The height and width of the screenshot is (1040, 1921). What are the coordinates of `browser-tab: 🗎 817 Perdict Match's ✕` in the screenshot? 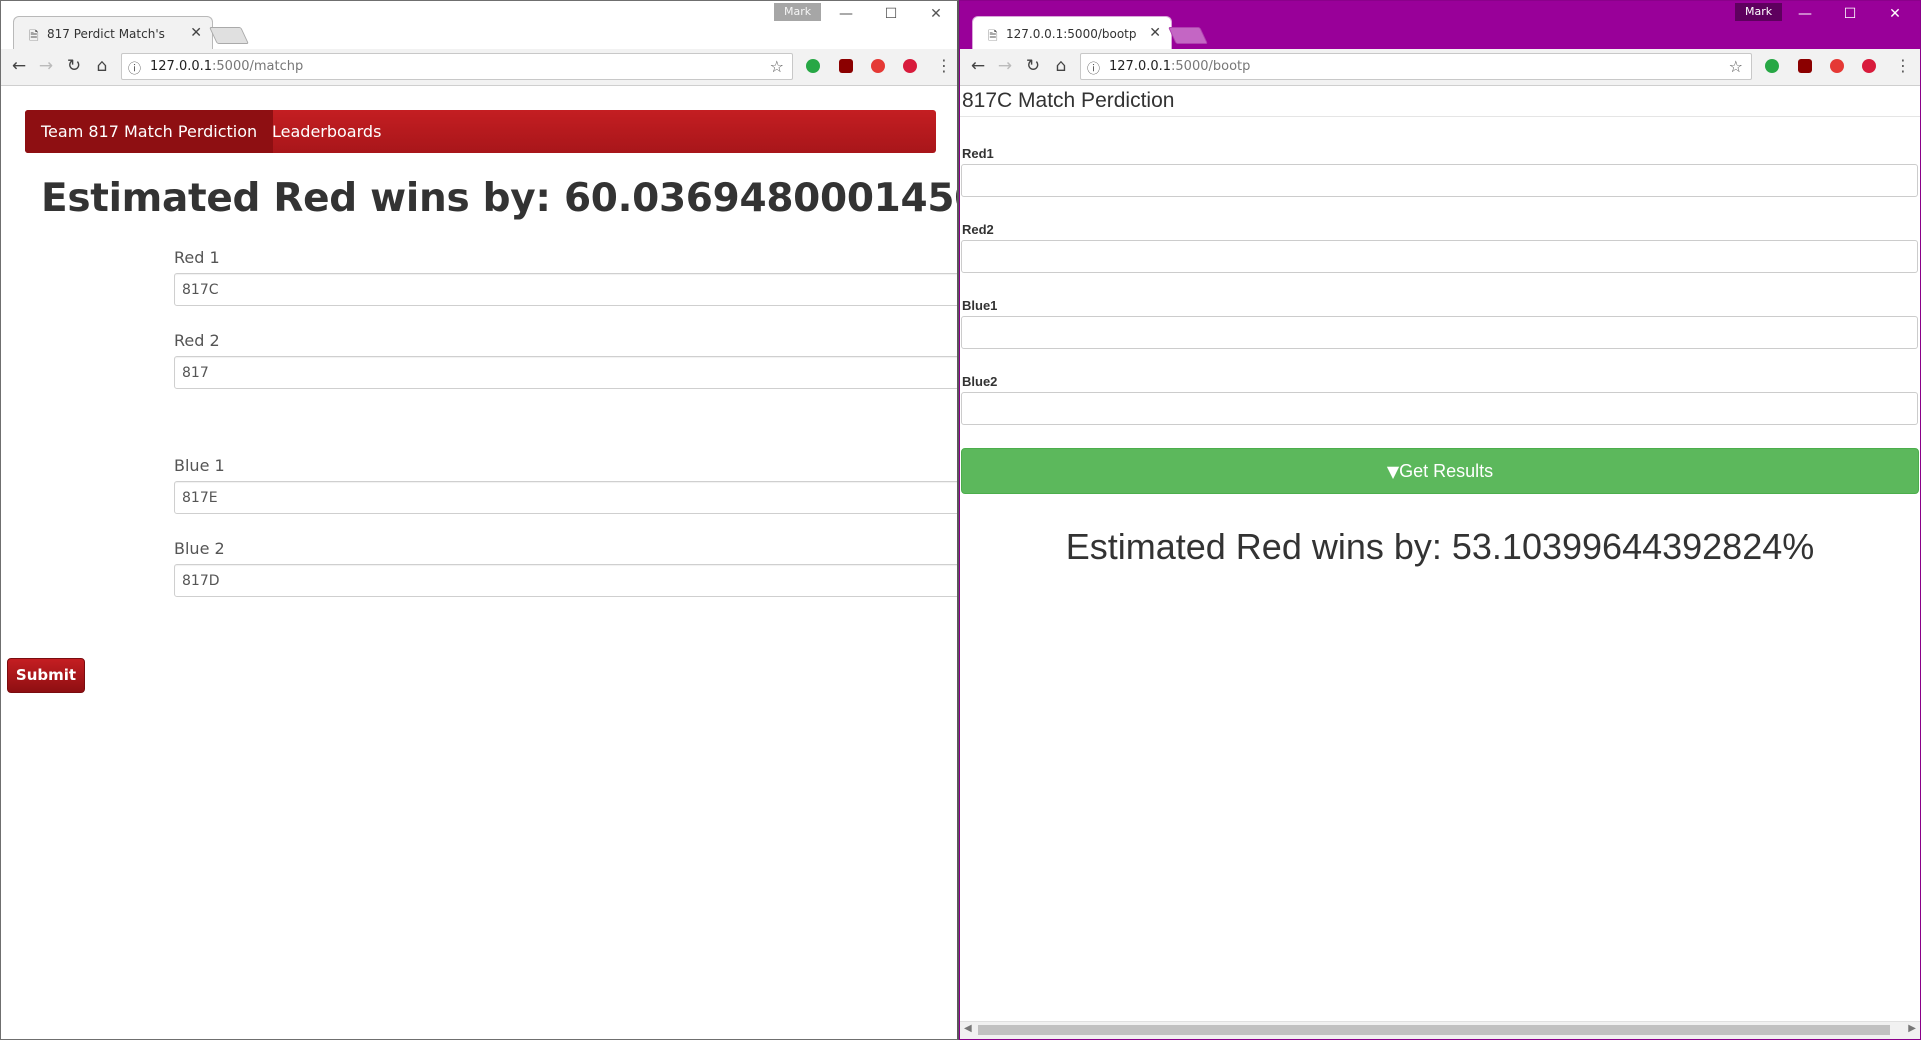 It's located at (113, 32).